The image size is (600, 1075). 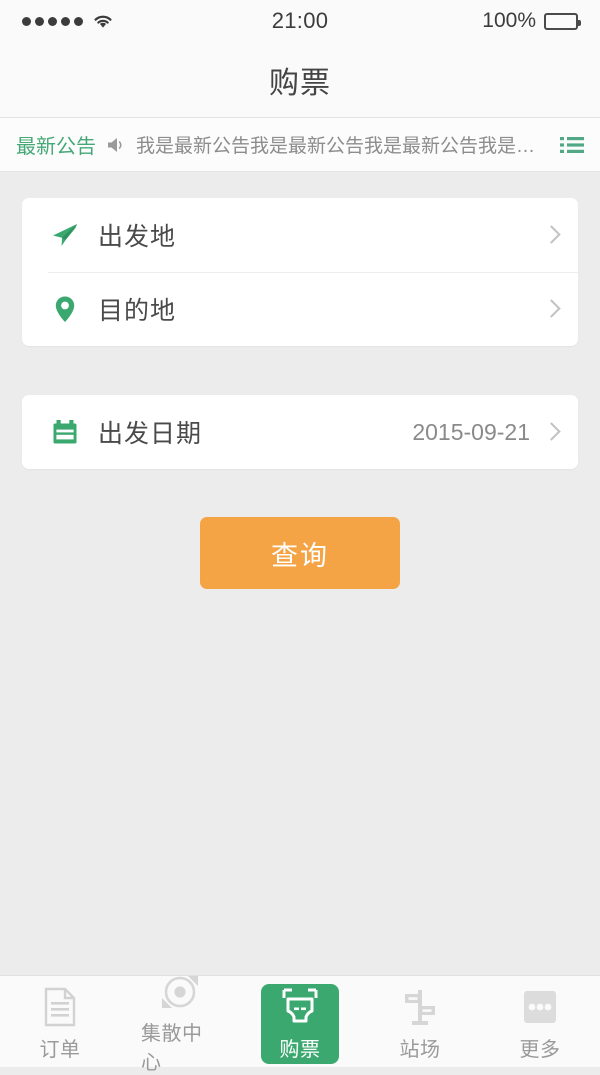 I want to click on destination-row: 目的地, so click(x=300, y=309).